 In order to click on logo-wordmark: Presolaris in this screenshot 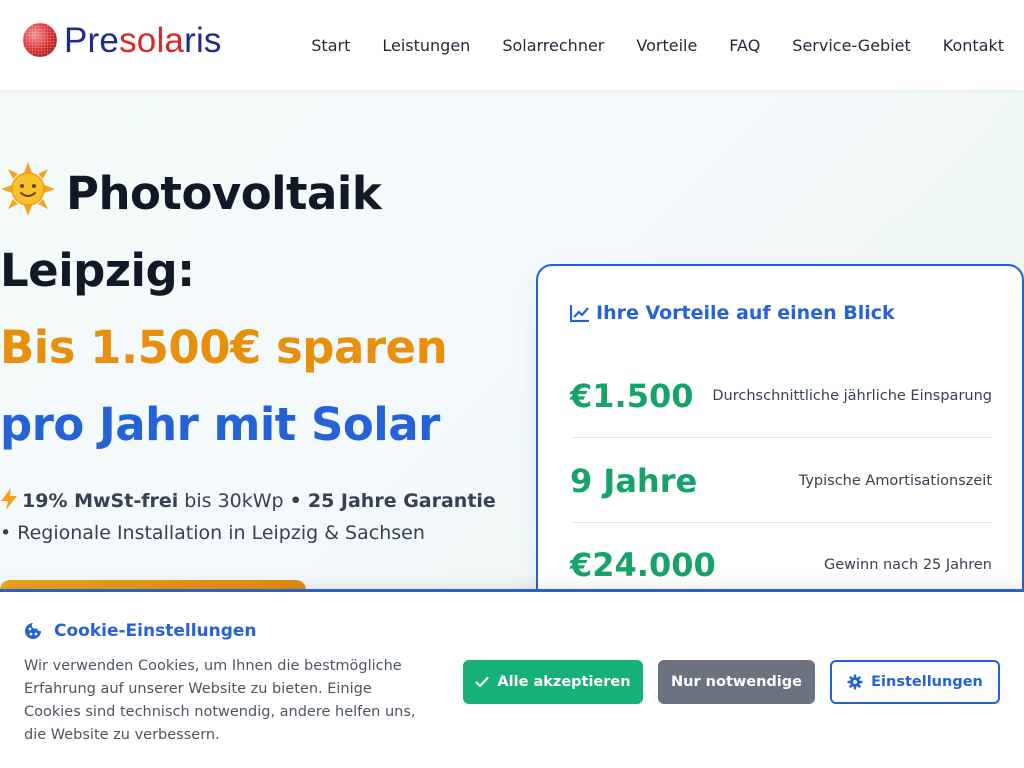, I will do `click(143, 40)`.